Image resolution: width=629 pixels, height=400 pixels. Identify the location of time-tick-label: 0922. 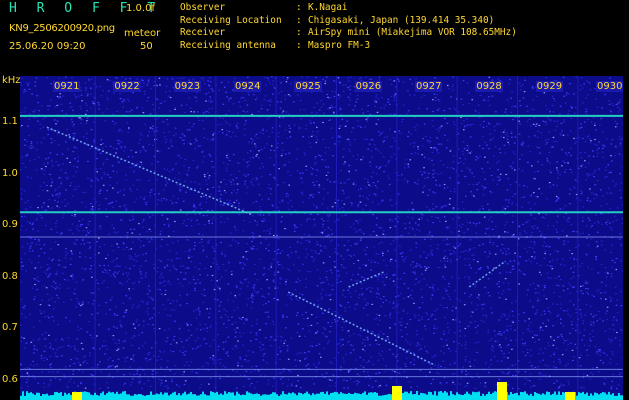
(127, 86).